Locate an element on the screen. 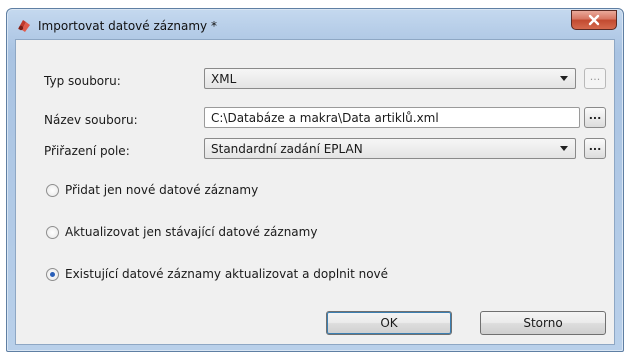 Image resolution: width=630 pixels, height=358 pixels. radio-add-new is located at coordinates (52, 190).